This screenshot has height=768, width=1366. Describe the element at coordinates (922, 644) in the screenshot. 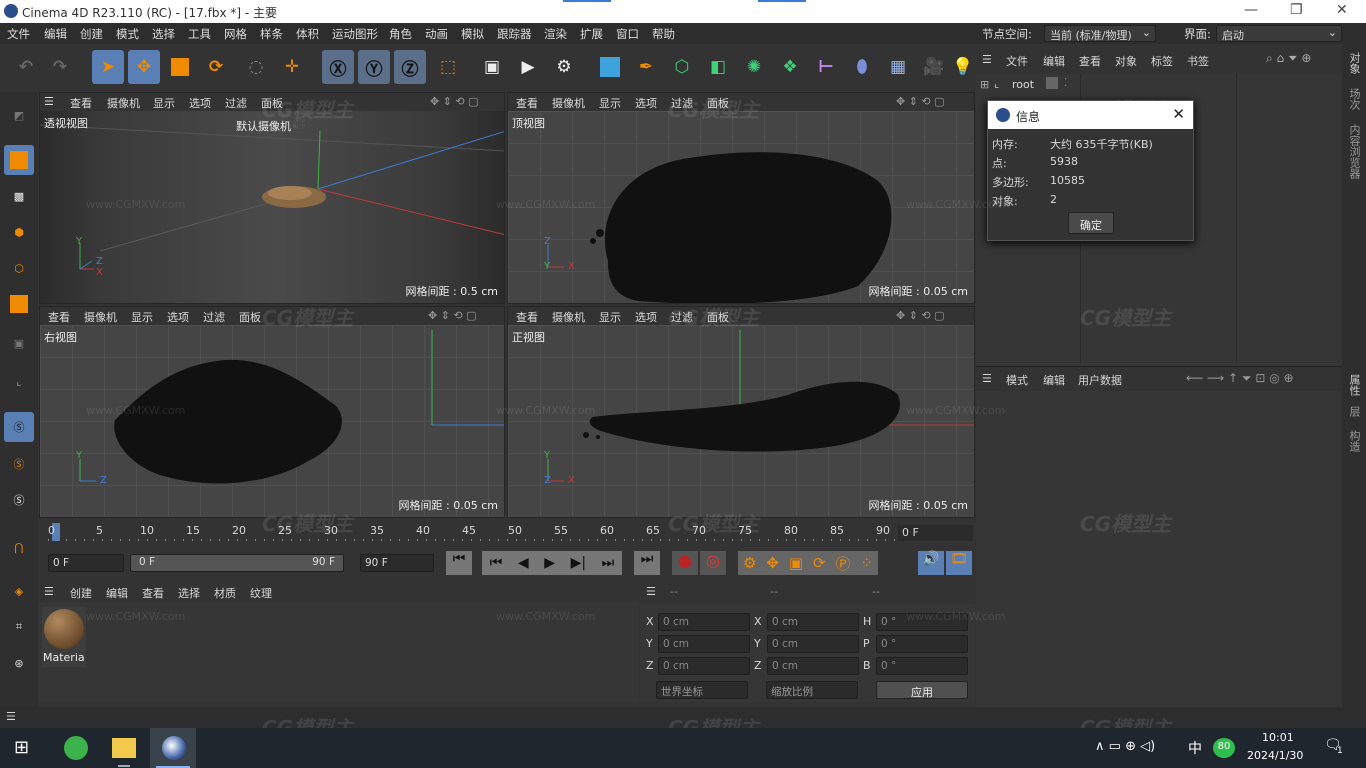

I see `rot-p-field: 0 °` at that location.